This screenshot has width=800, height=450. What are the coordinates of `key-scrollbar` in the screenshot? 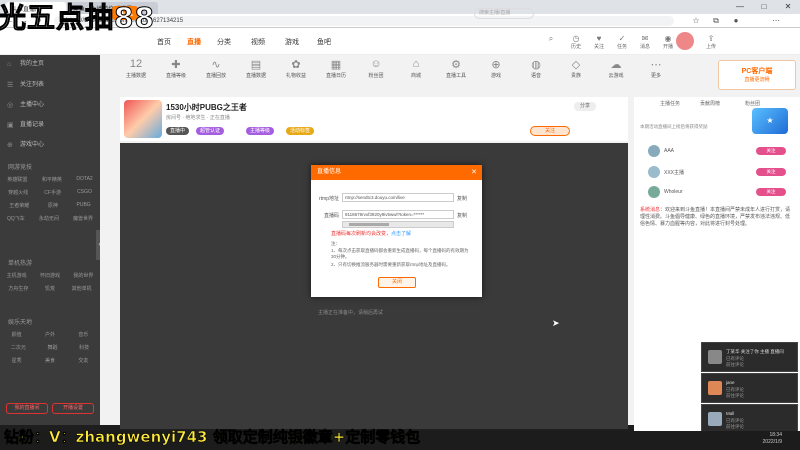 It's located at (398, 224).